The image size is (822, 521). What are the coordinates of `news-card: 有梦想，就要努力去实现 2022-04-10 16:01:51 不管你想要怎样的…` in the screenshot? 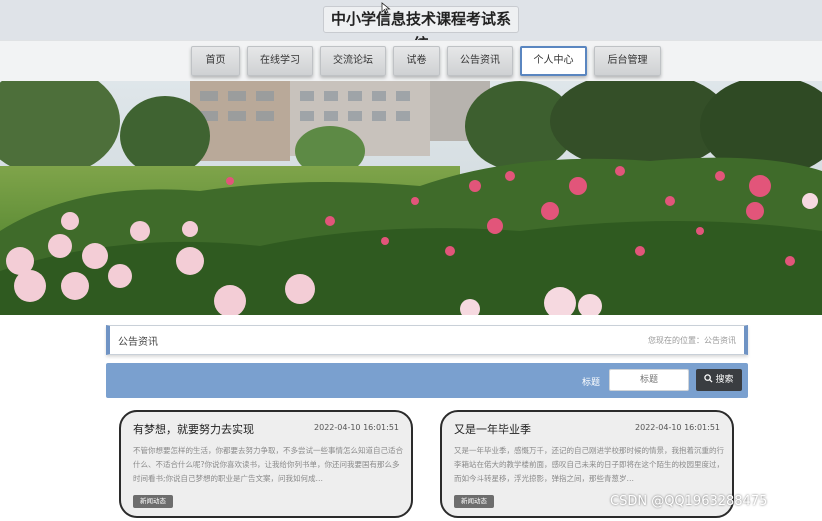 It's located at (266, 464).